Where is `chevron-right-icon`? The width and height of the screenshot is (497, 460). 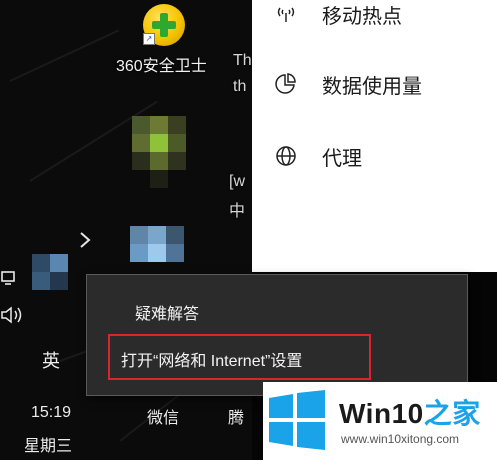
chevron-right-icon is located at coordinates (85, 240).